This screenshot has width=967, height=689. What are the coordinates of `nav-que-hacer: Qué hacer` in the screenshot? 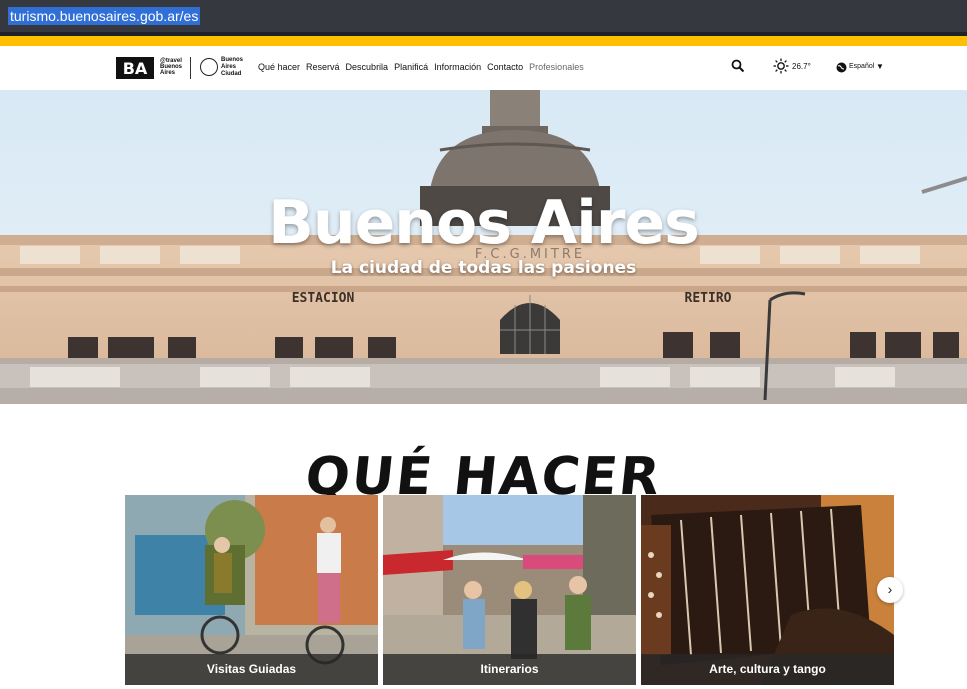 It's located at (279, 67).